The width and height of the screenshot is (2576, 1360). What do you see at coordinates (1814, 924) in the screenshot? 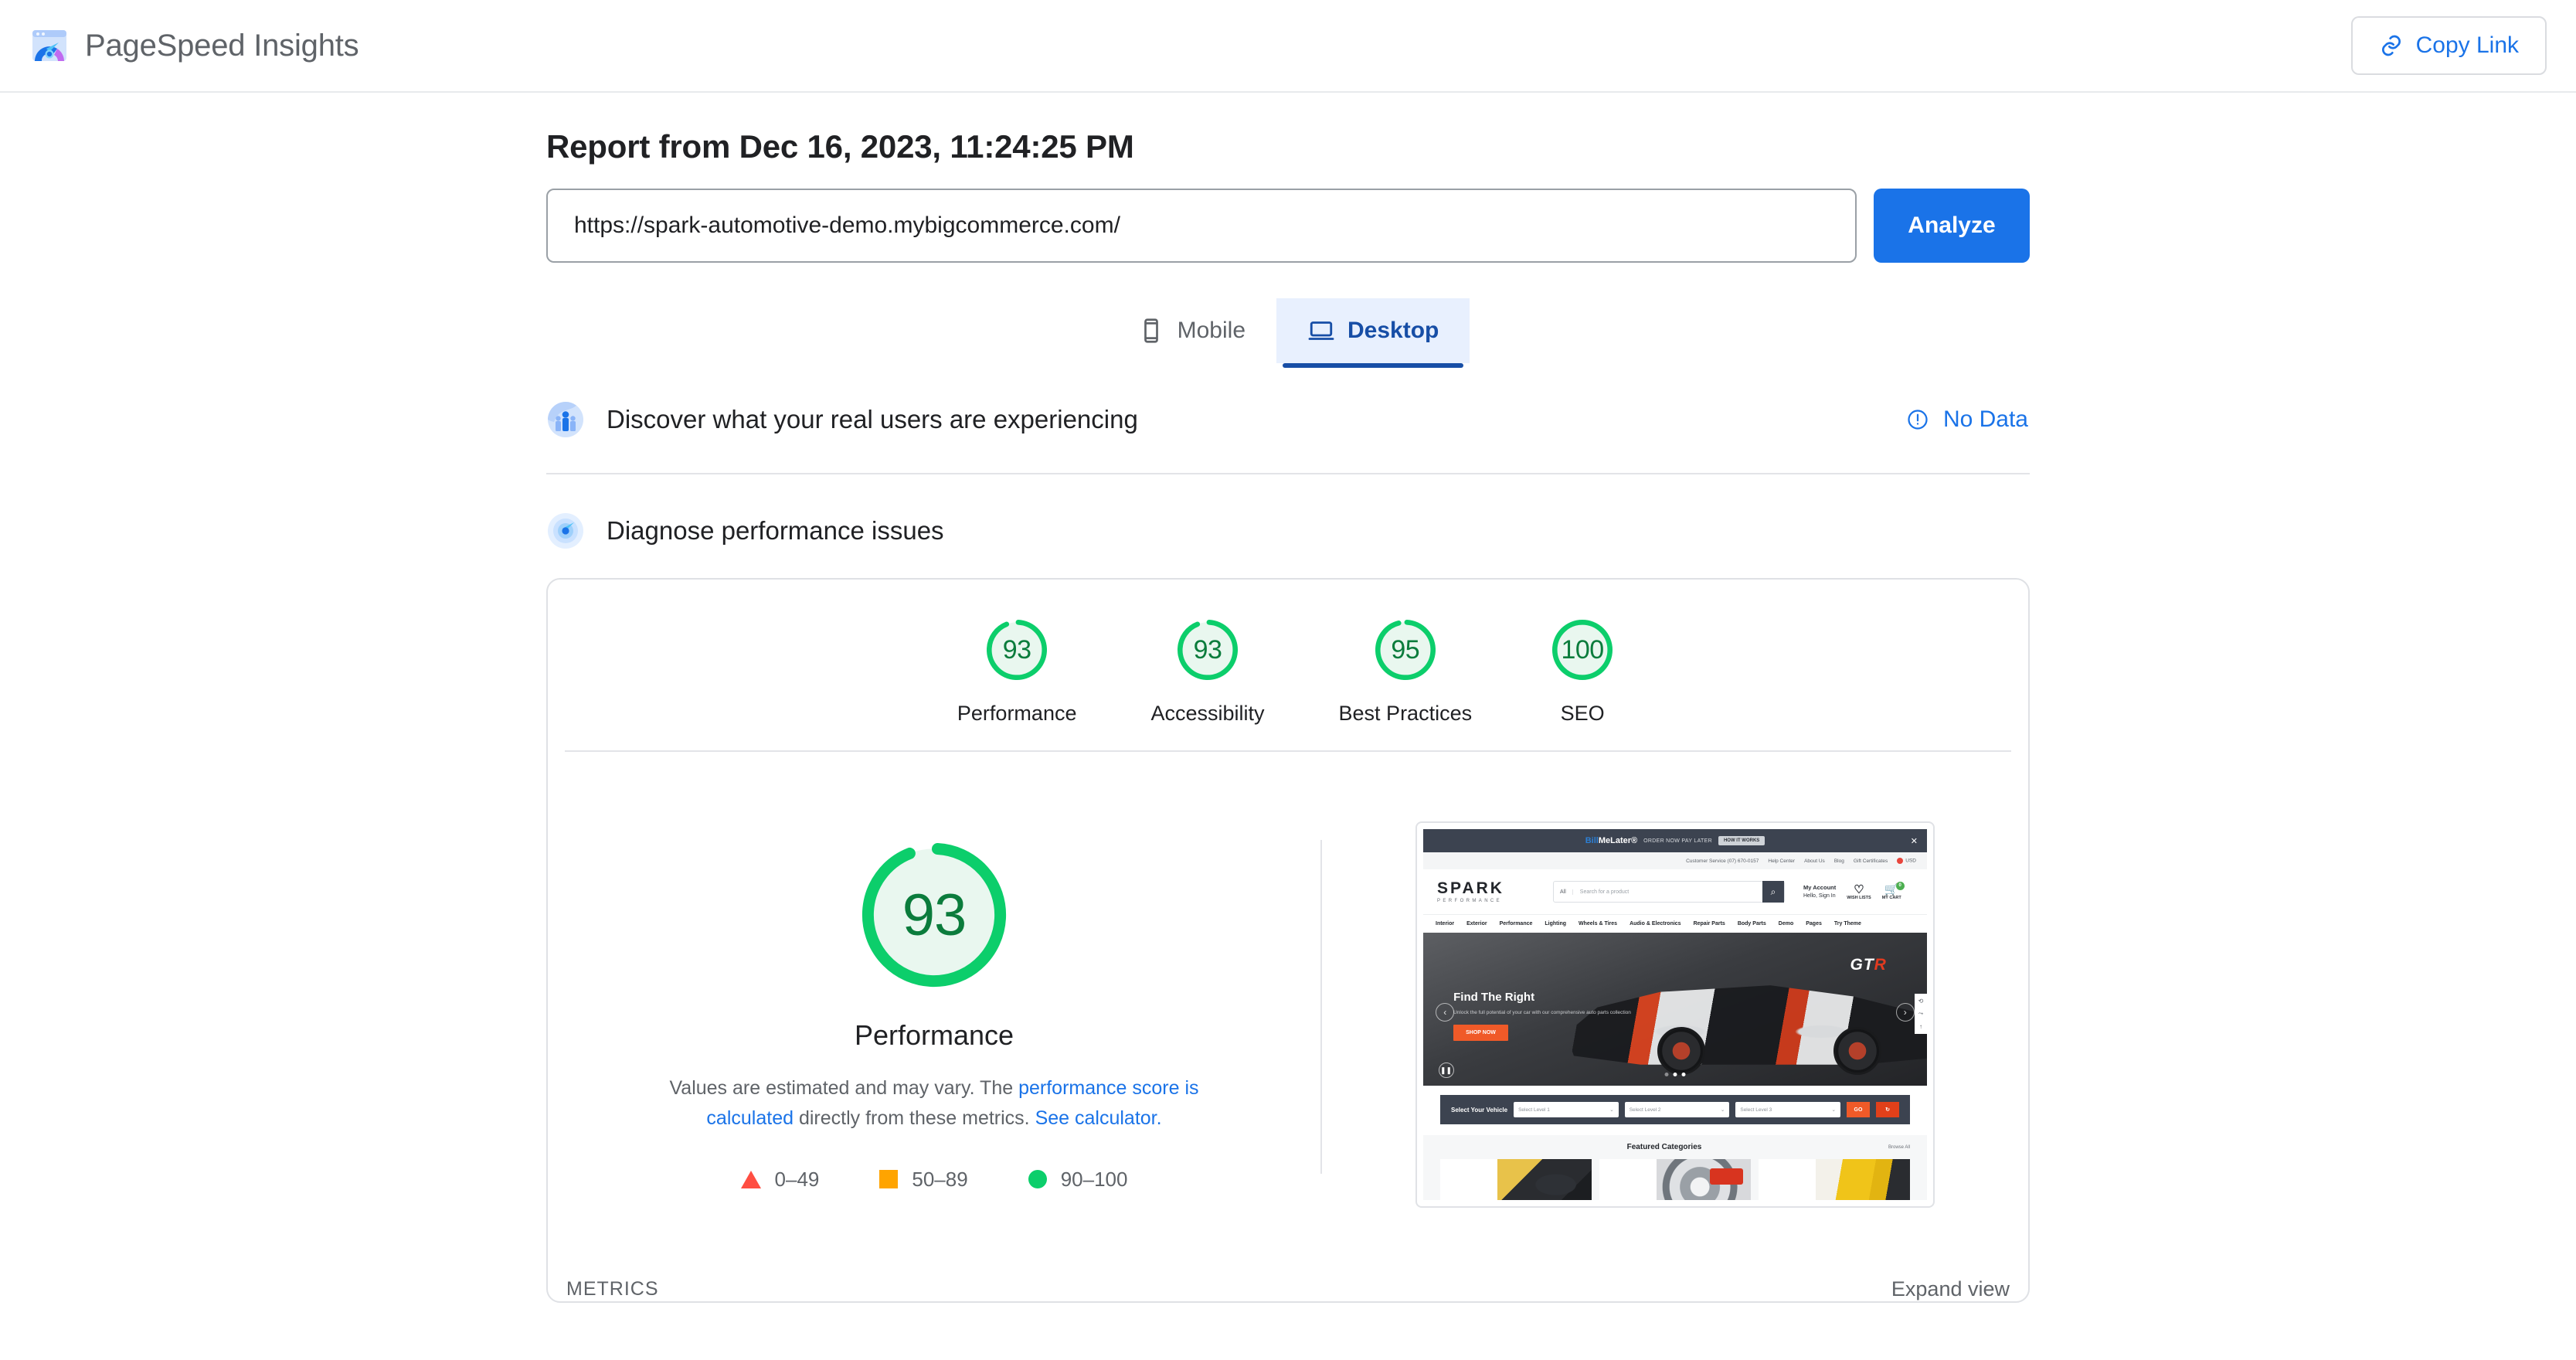
I see `nav-item: Pages` at bounding box center [1814, 924].